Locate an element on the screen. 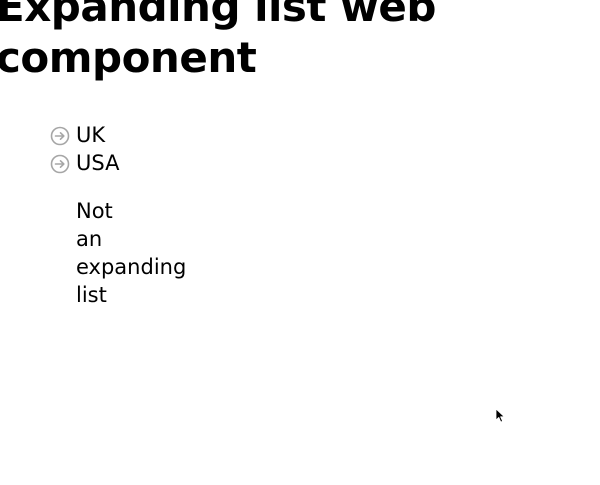 The height and width of the screenshot is (485, 600). list-item-label: USA is located at coordinates (98, 163).